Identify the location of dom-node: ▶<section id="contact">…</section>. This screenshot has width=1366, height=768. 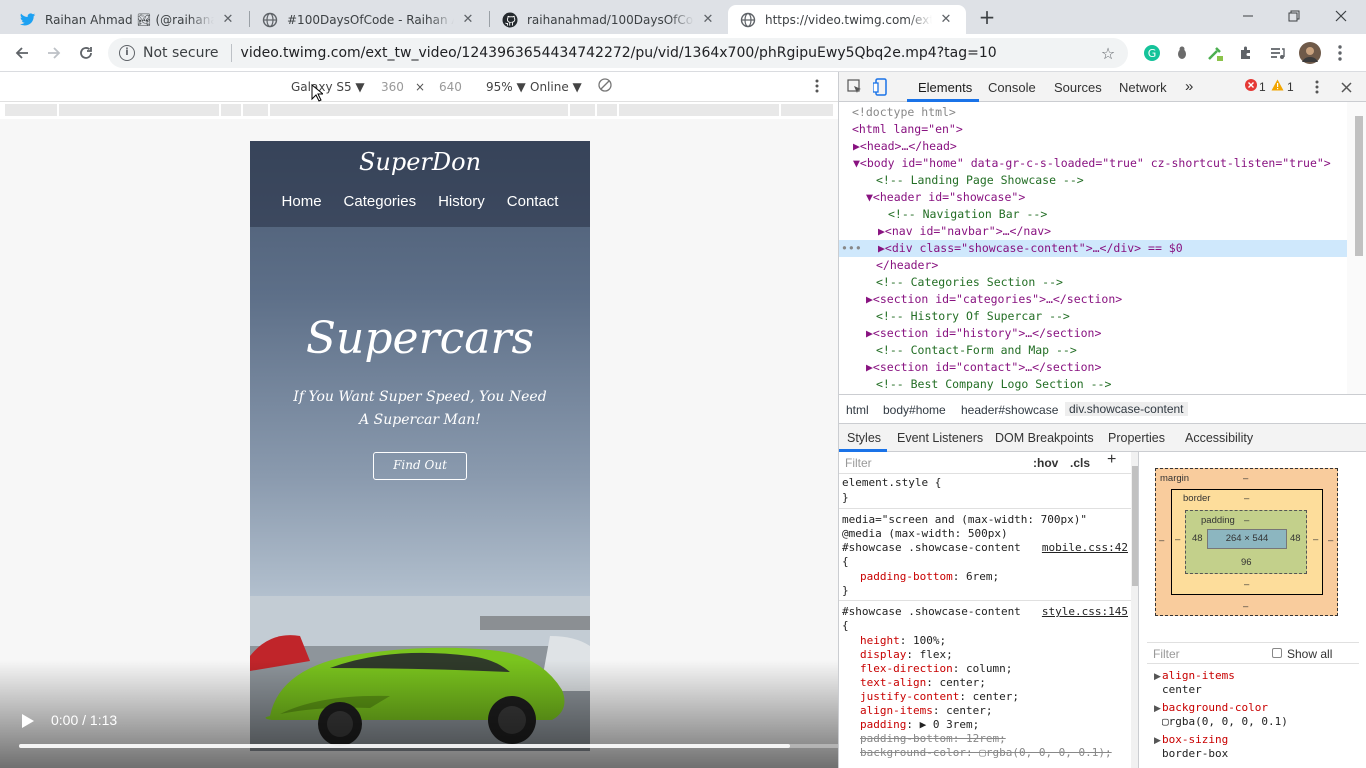
(1093, 367).